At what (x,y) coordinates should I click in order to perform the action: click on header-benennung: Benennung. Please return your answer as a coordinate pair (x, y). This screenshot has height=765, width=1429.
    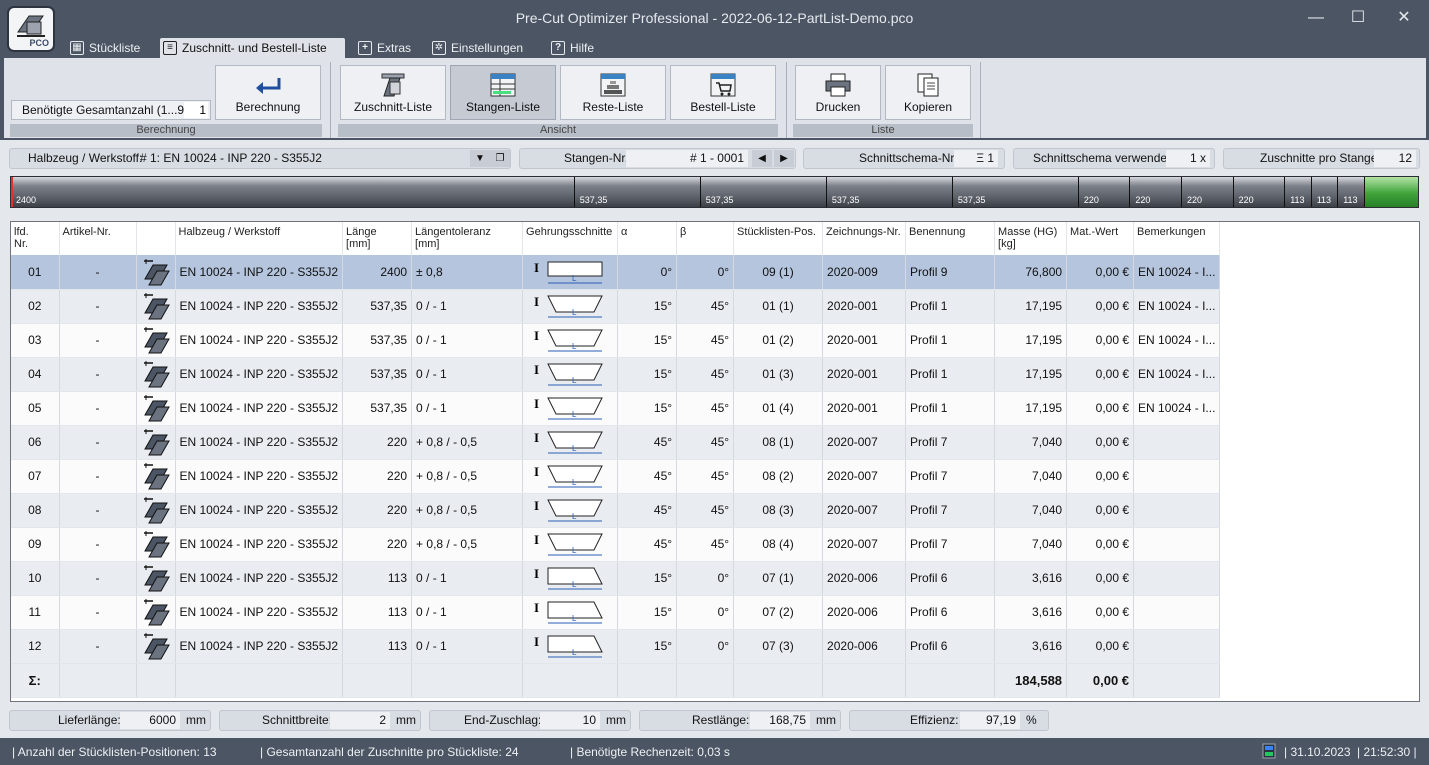
    Looking at the image, I should click on (950, 238).